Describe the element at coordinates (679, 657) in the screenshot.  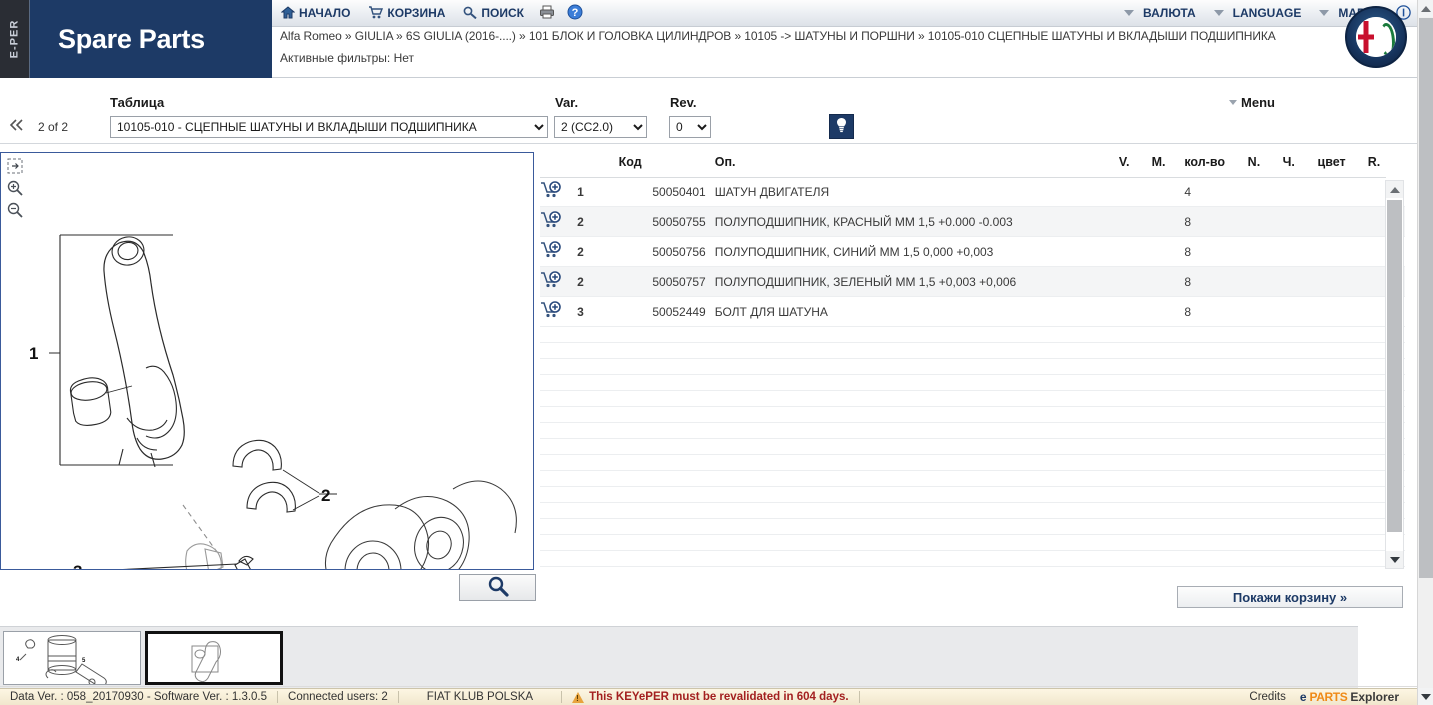
I see `thumbnail-strip: 45` at that location.